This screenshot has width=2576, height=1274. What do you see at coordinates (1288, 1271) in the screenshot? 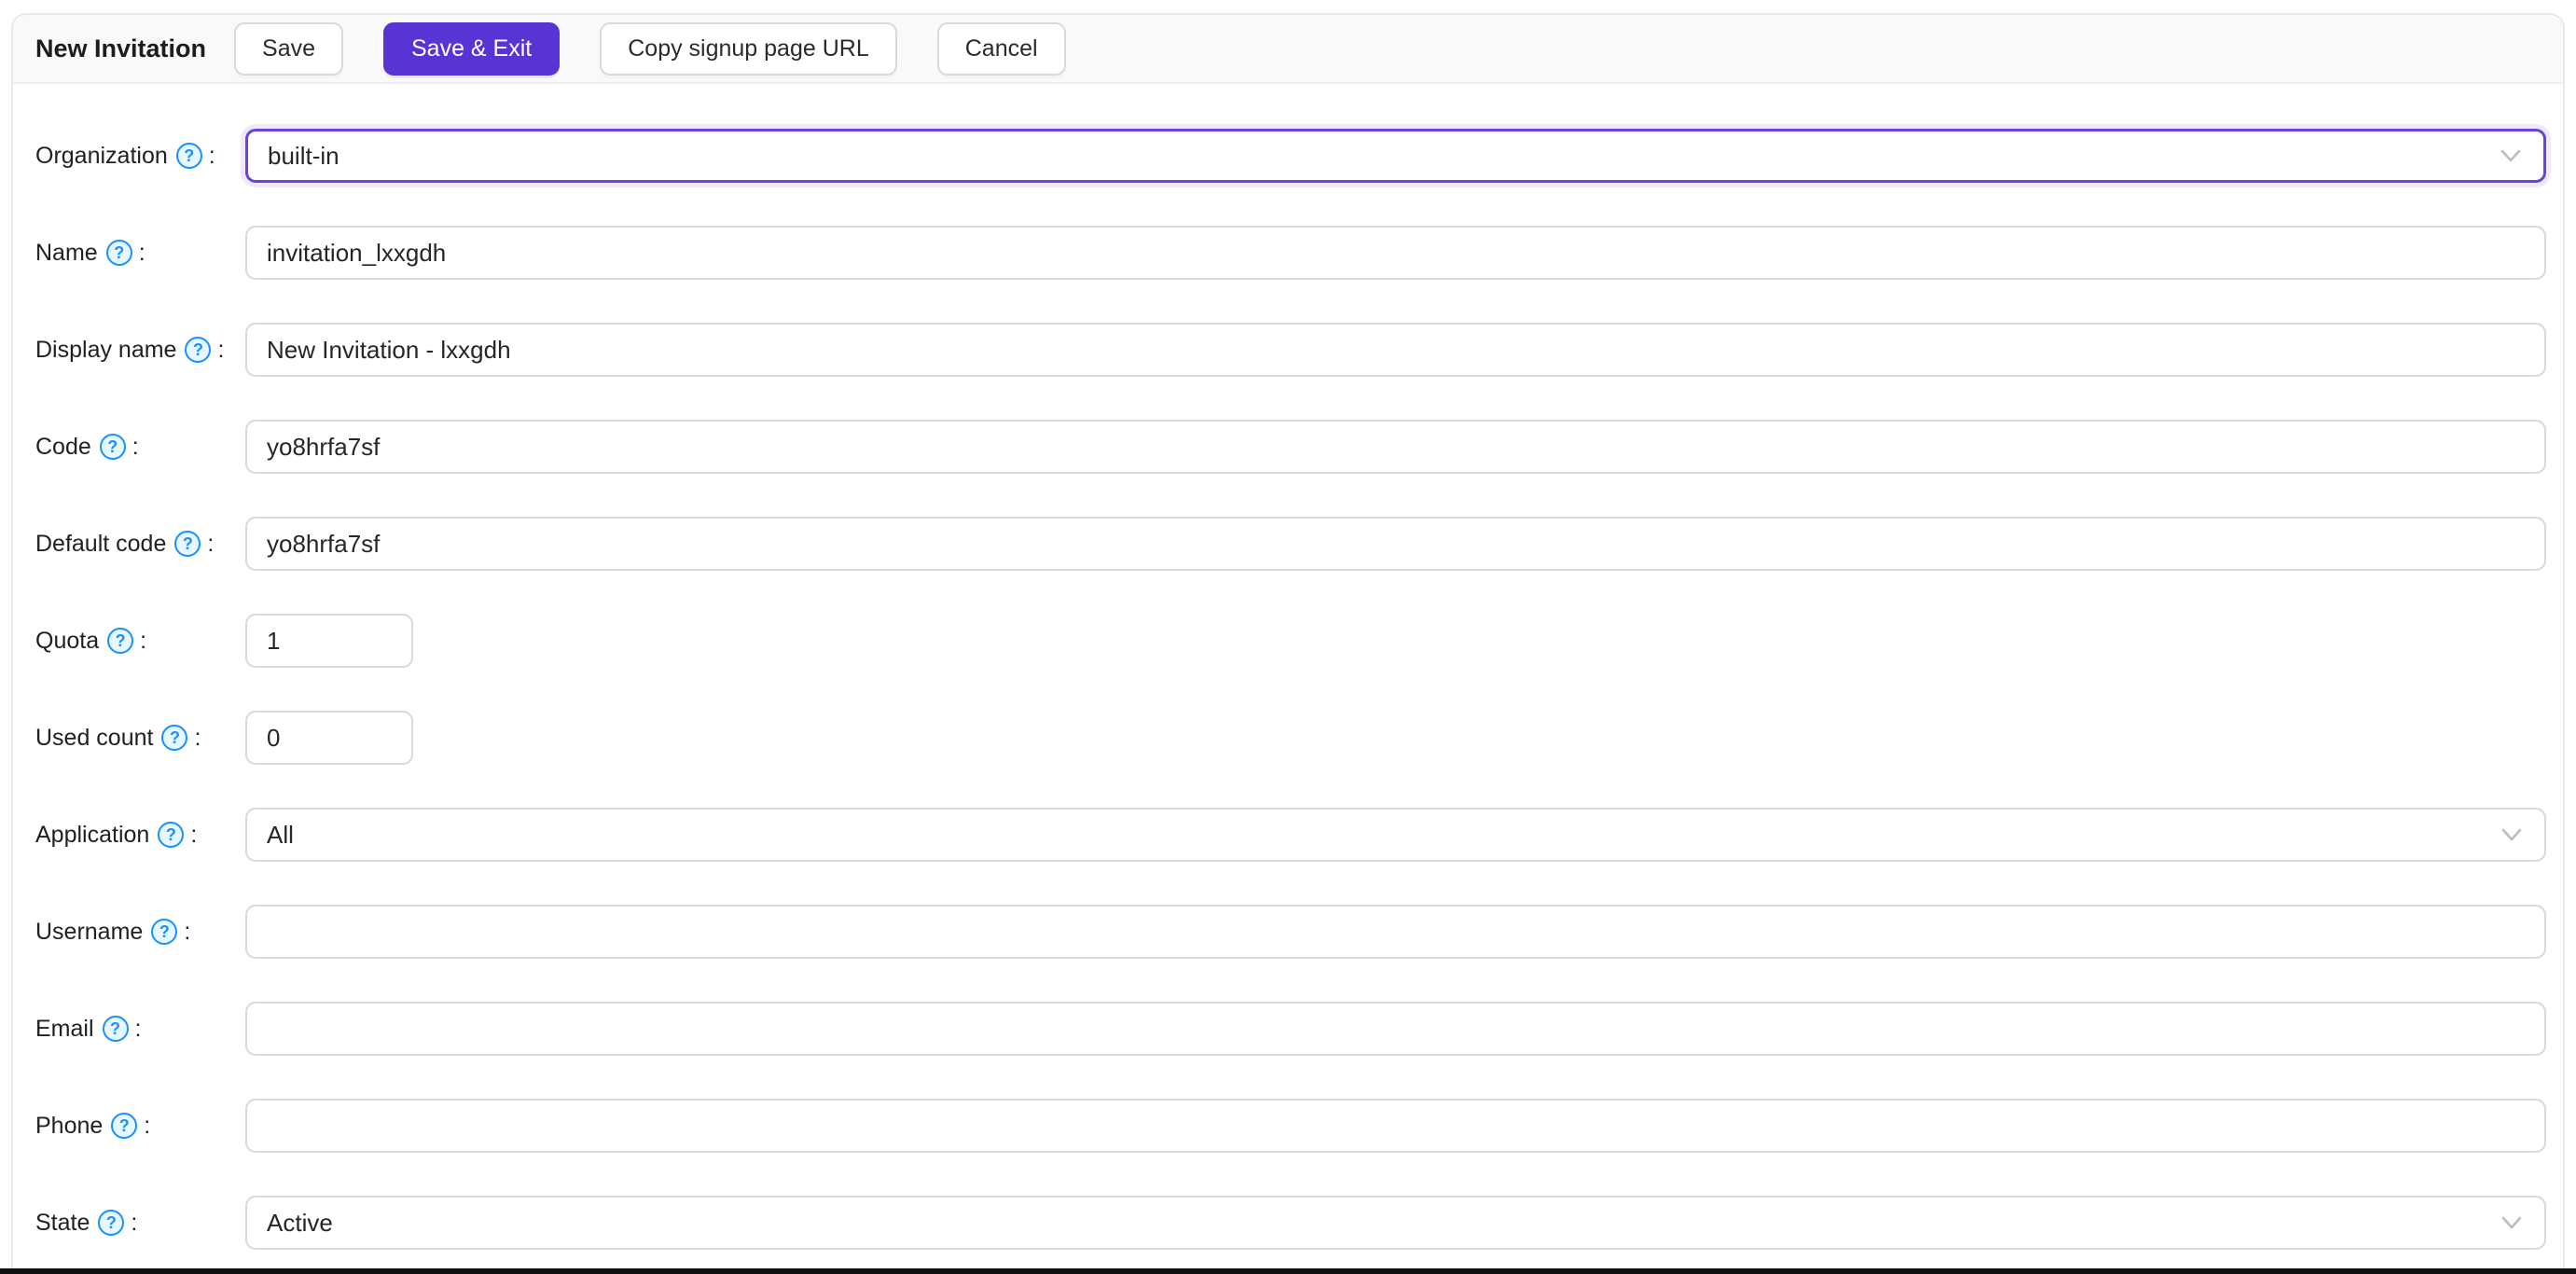
I see `window-bottom-edge` at bounding box center [1288, 1271].